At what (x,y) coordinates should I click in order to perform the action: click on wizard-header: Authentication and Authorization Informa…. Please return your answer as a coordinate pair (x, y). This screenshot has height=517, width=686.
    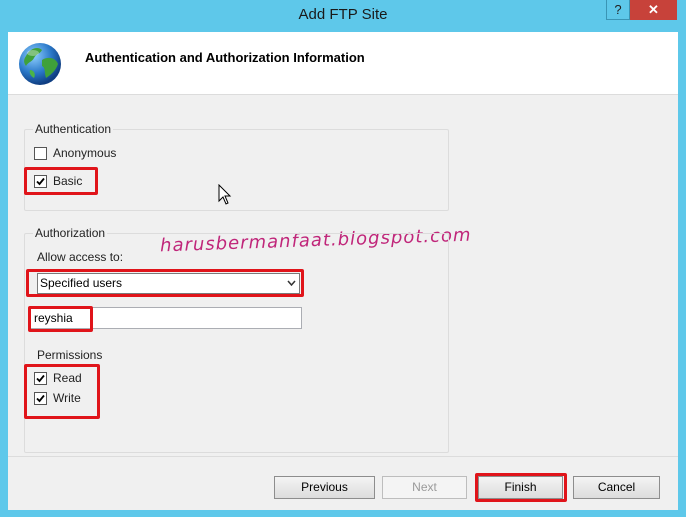
    Looking at the image, I should click on (343, 63).